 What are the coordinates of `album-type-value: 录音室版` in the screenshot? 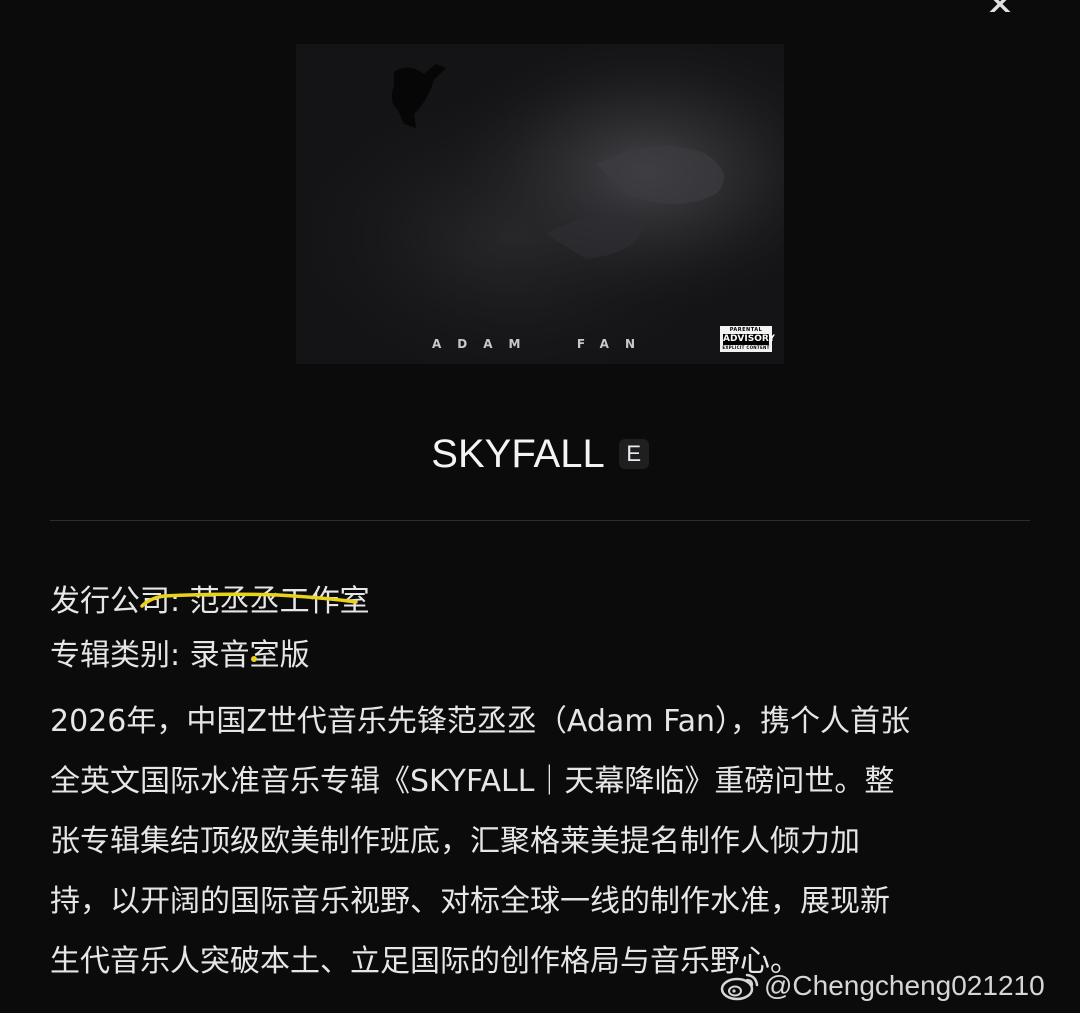 It's located at (249, 655).